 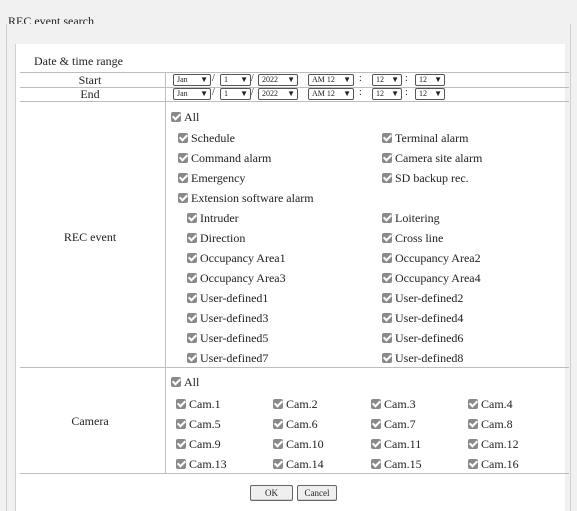 I want to click on camera-all-checkbox: All, so click(x=185, y=382).